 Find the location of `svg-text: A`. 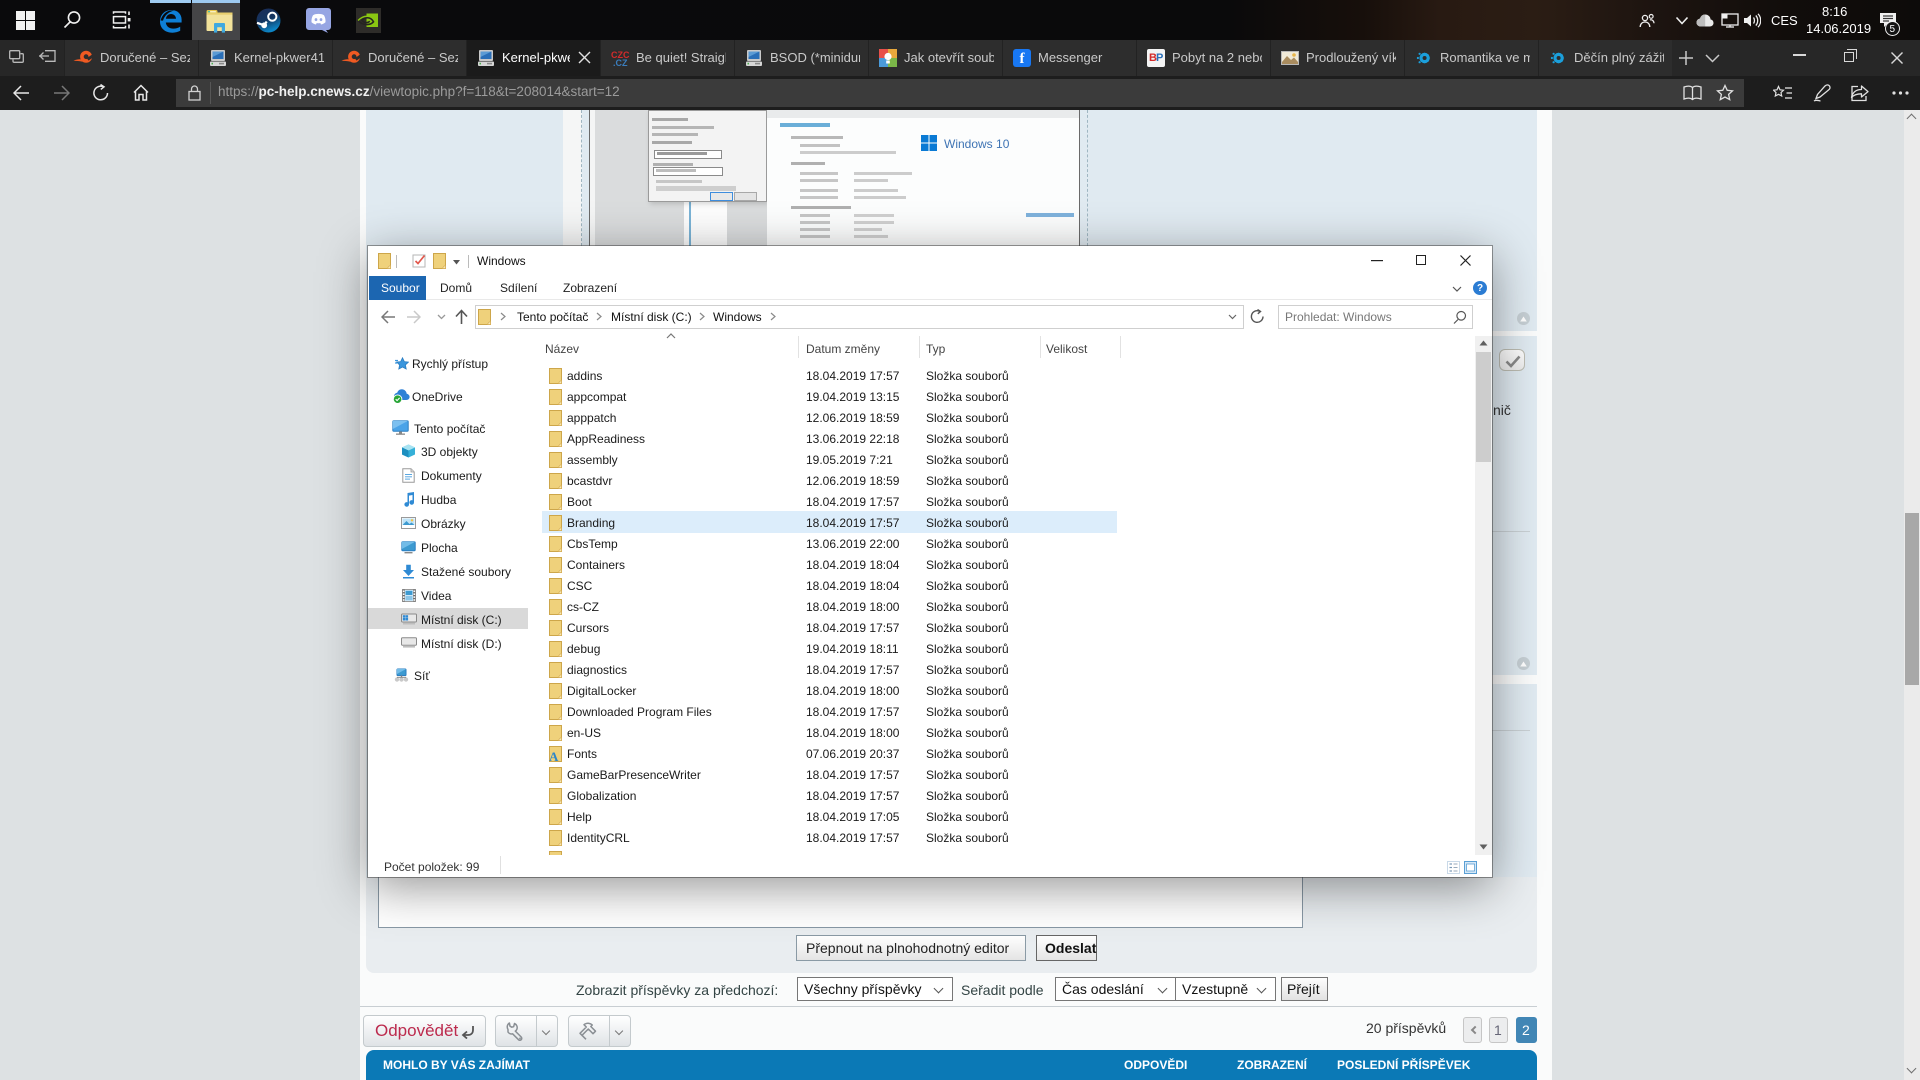

svg-text: A is located at coordinates (554, 755).